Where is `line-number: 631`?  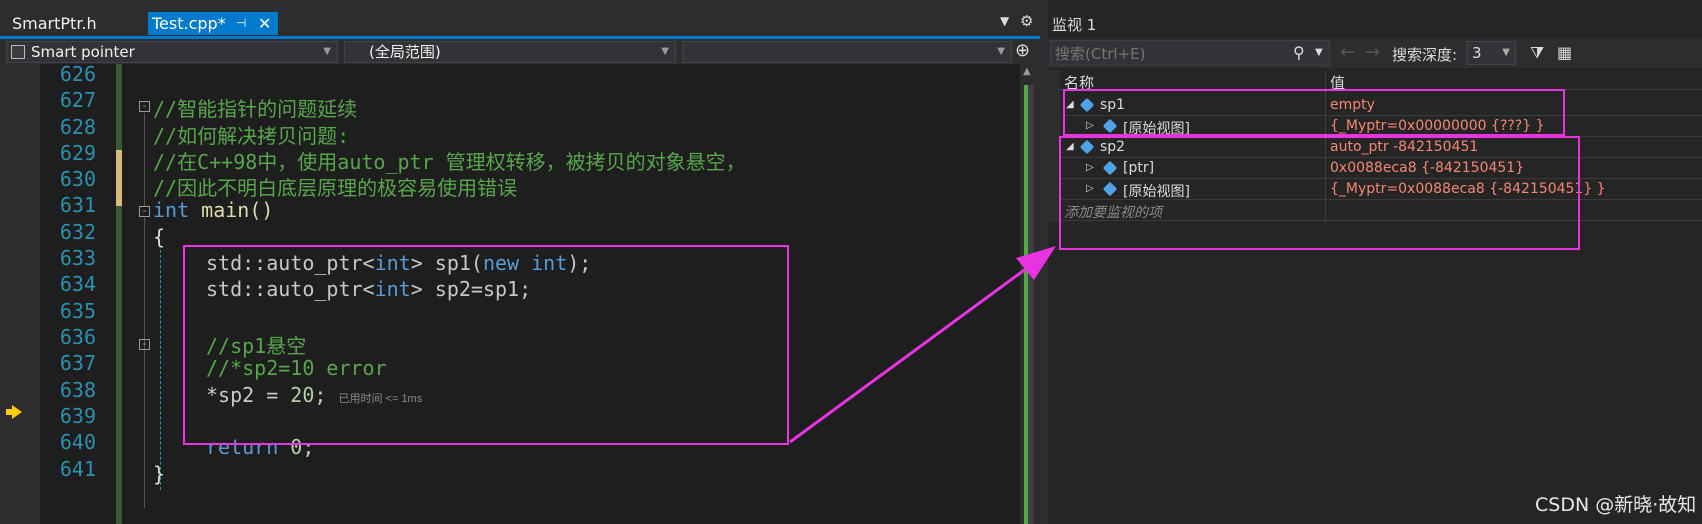 line-number: 631 is located at coordinates (77, 205).